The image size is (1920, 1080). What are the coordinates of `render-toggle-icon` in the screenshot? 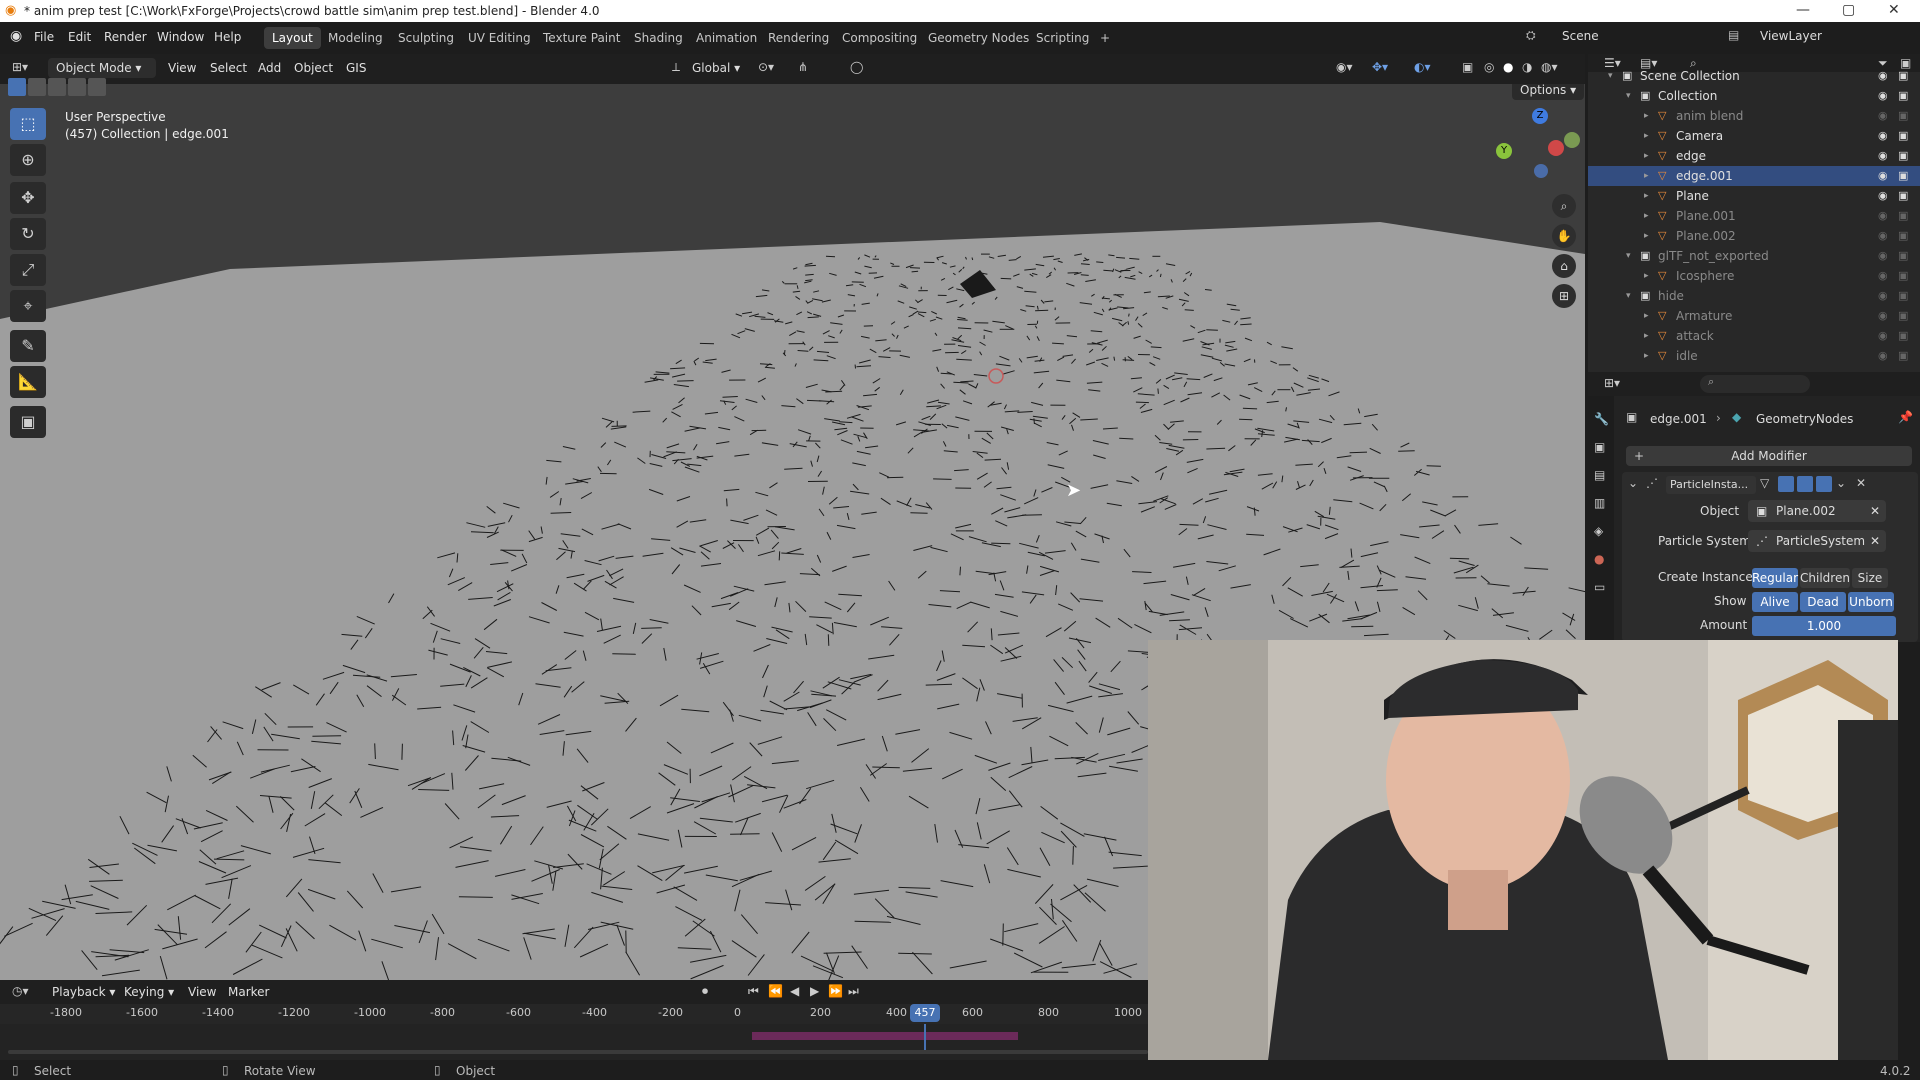 It's located at (1805, 484).